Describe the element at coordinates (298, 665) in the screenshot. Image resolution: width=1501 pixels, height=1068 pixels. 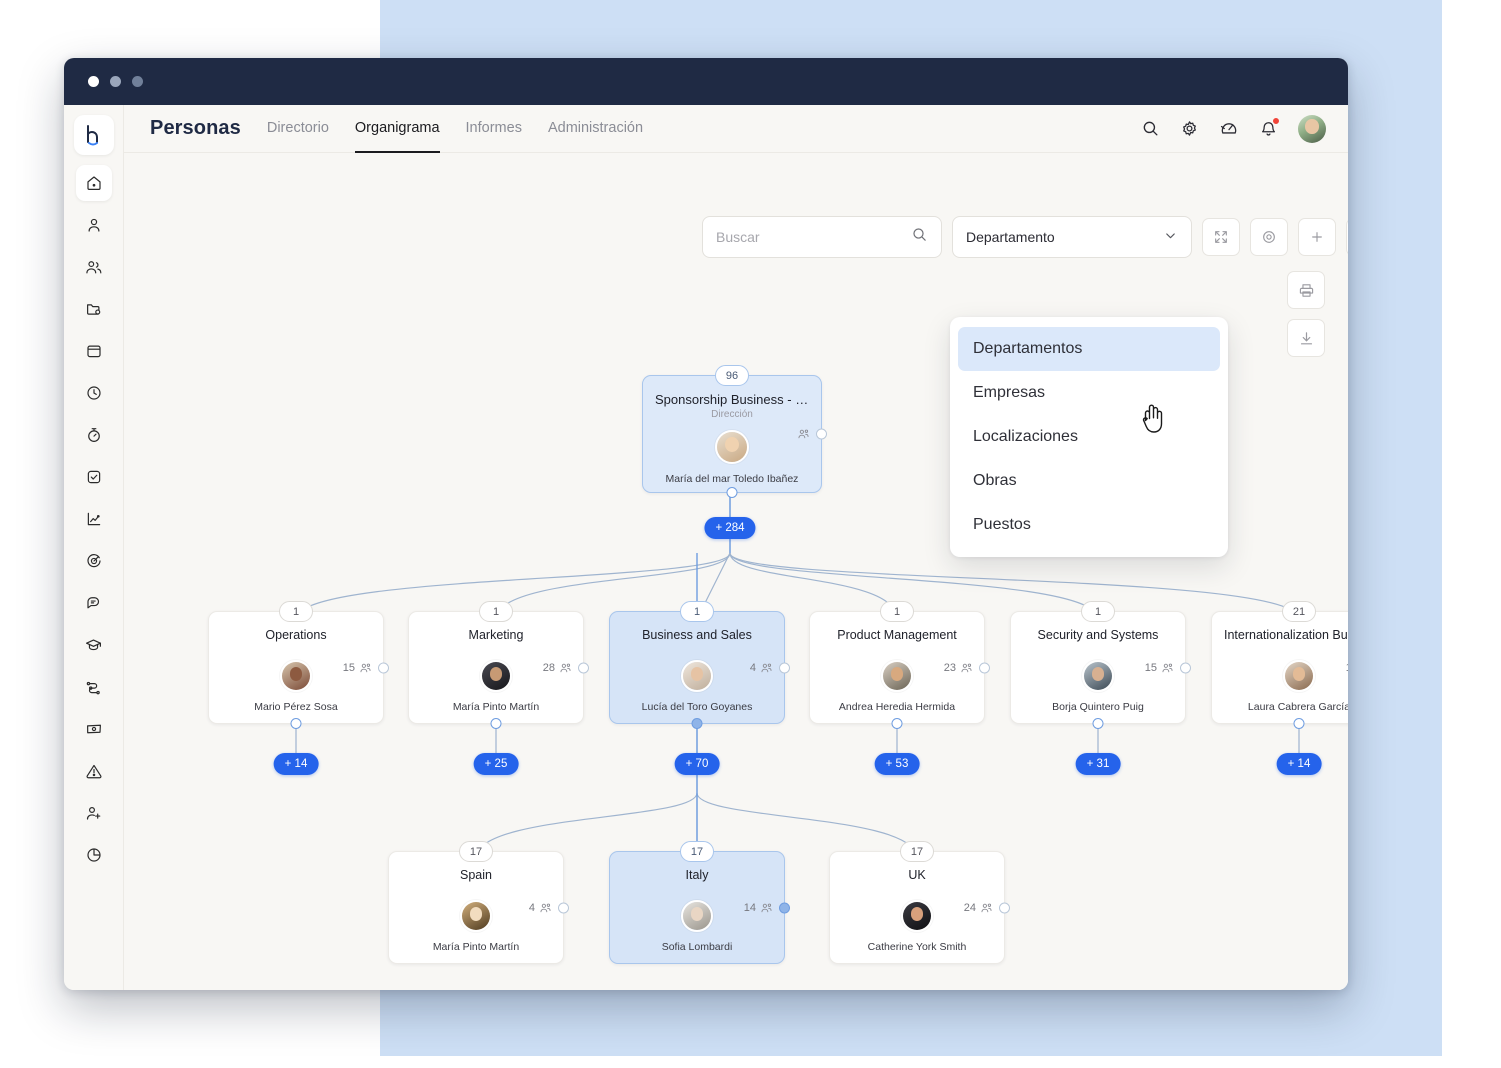
I see `org-node-operations: 1 Operations Mario Pérez Sosa 15` at that location.